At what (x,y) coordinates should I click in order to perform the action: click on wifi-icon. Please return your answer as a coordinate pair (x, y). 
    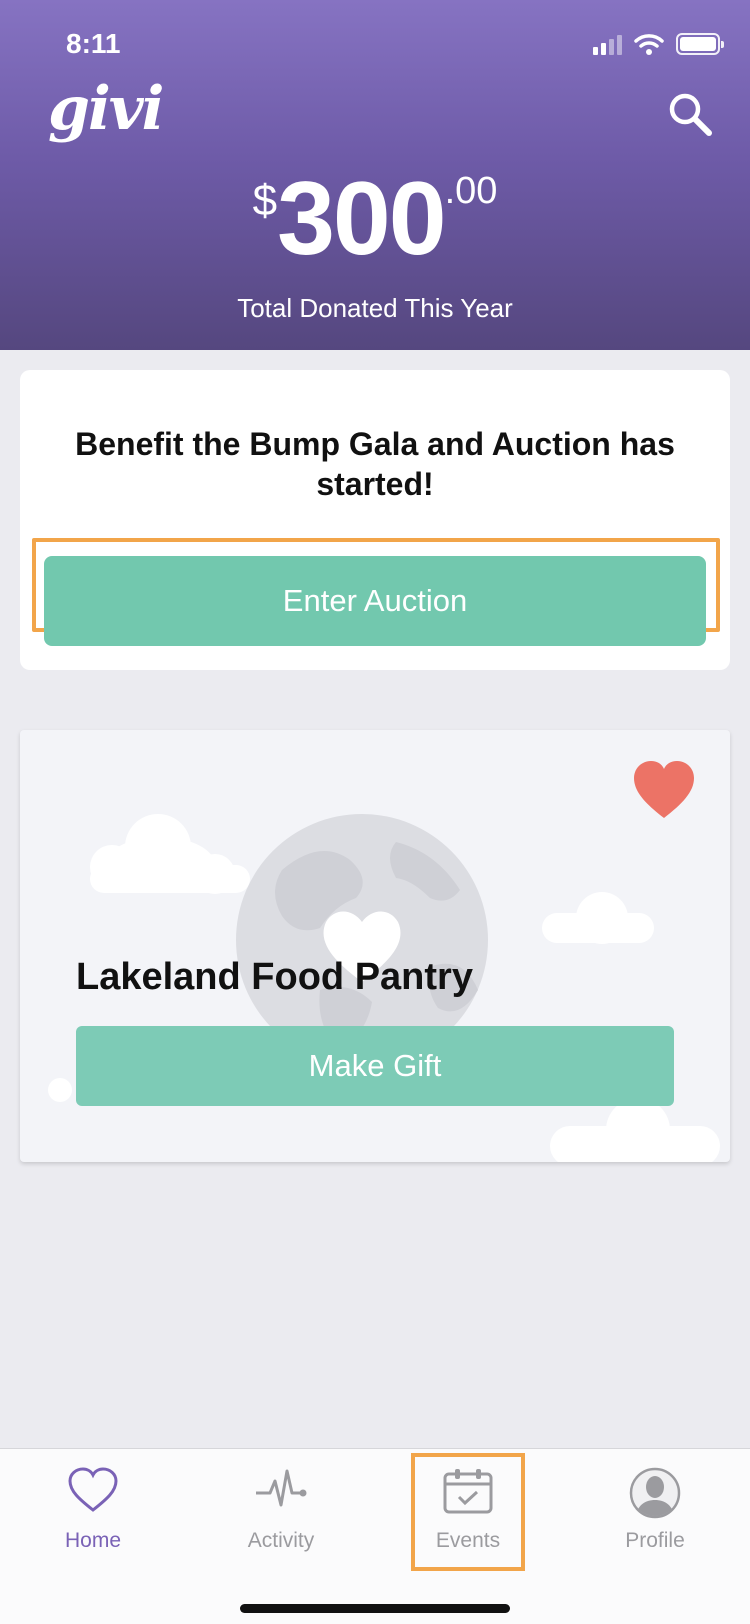
    Looking at the image, I should click on (649, 44).